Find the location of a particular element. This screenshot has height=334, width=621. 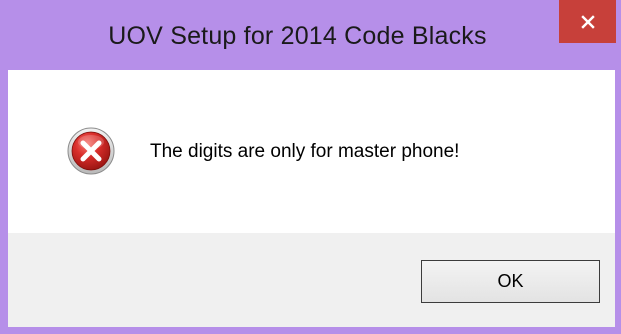

close-button is located at coordinates (587, 21).